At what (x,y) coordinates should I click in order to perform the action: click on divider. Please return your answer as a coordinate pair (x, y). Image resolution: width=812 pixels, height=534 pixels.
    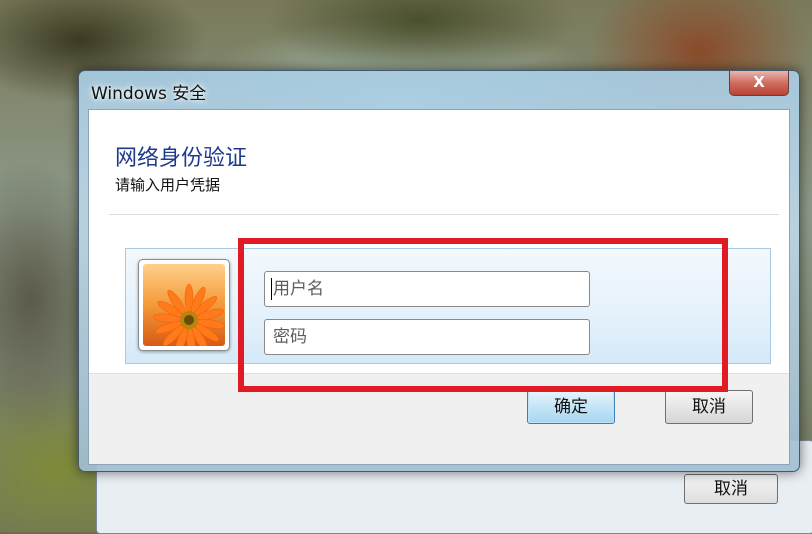
    Looking at the image, I should click on (444, 214).